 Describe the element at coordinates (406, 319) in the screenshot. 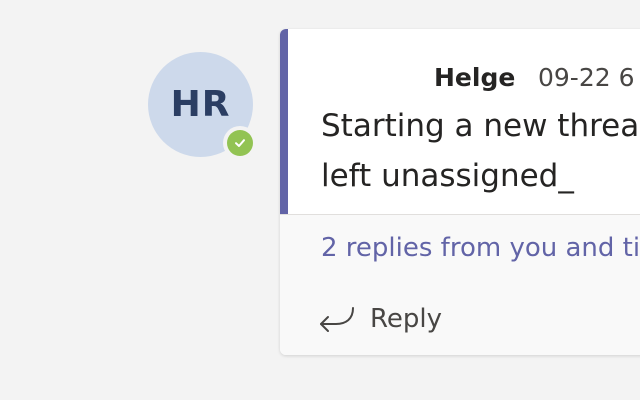

I see `reply-button-label: Reply` at that location.